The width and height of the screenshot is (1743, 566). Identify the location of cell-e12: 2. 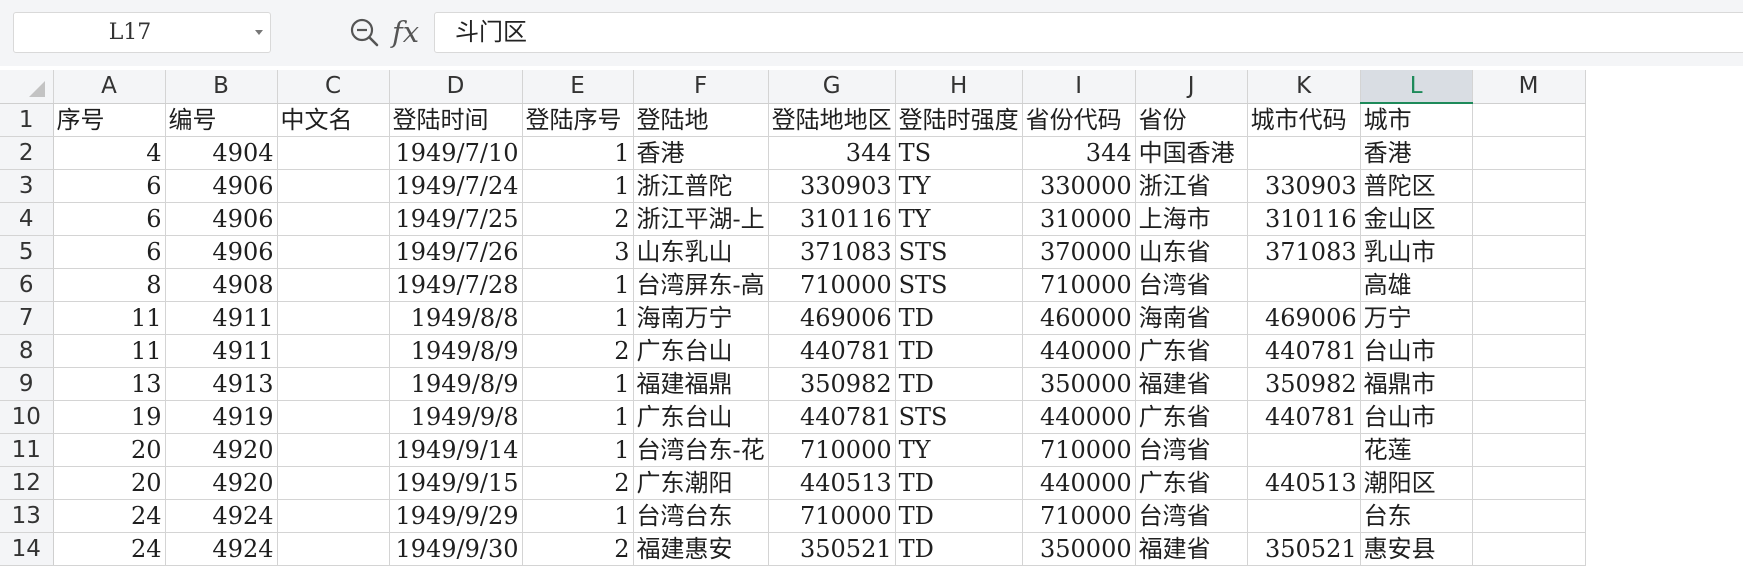
(578, 483).